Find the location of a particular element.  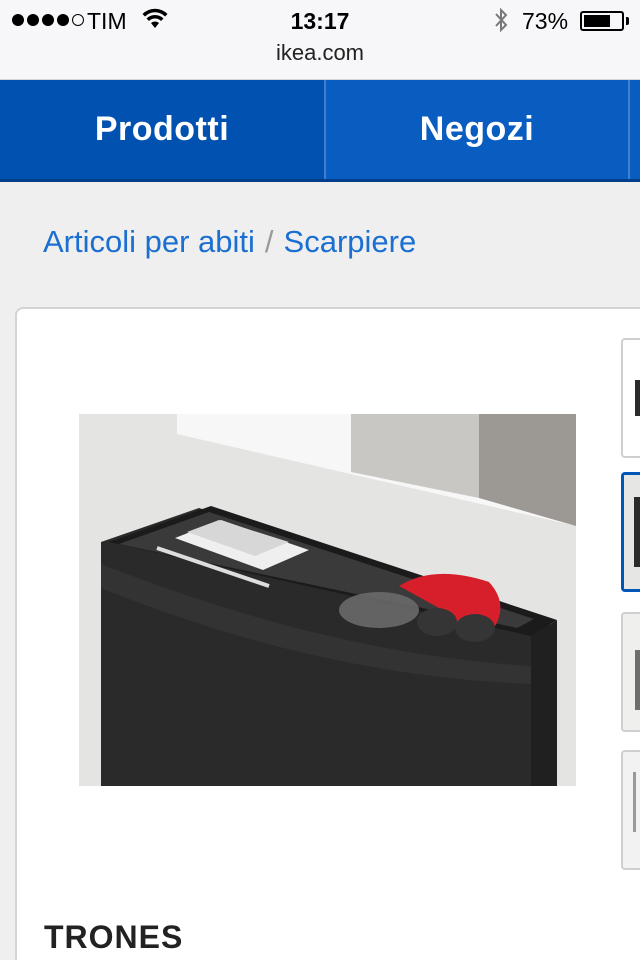

main-nav: Prodotti Negozi is located at coordinates (320, 131).